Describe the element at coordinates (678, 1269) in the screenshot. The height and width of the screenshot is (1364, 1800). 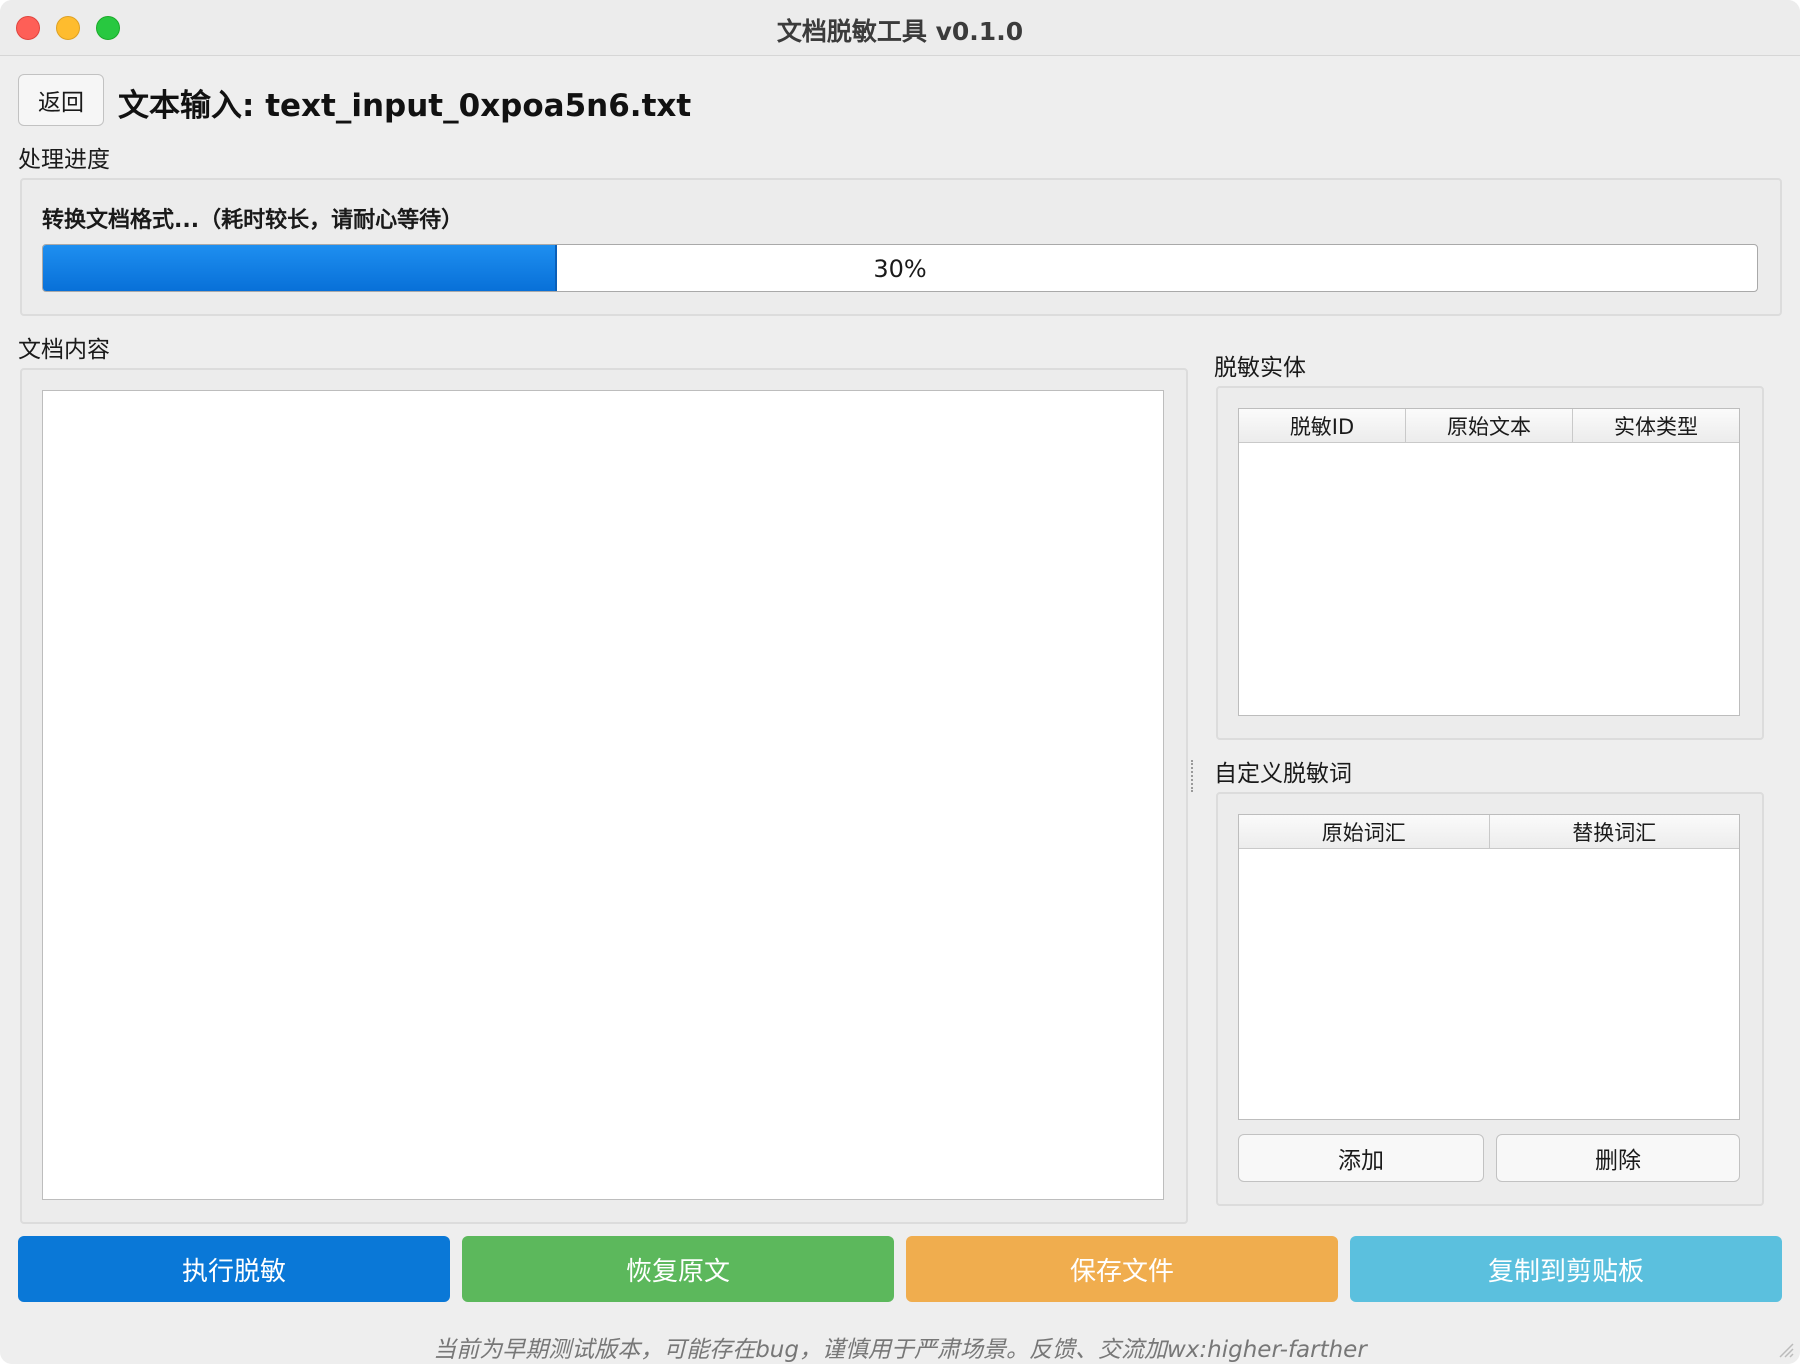
I see `restore-original-button: 恢复原文` at that location.